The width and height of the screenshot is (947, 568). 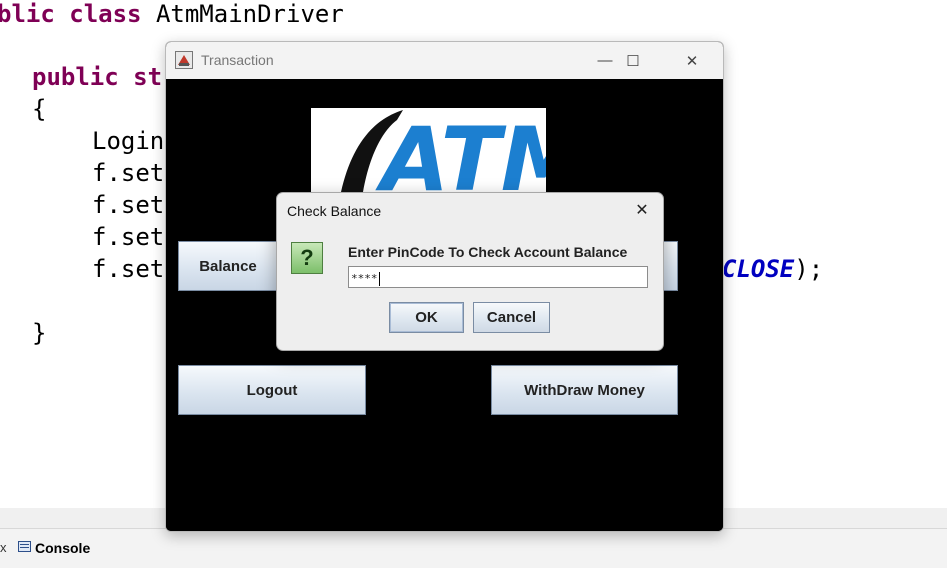 What do you see at coordinates (128, 205) in the screenshot?
I see `code-line-6: f.set` at bounding box center [128, 205].